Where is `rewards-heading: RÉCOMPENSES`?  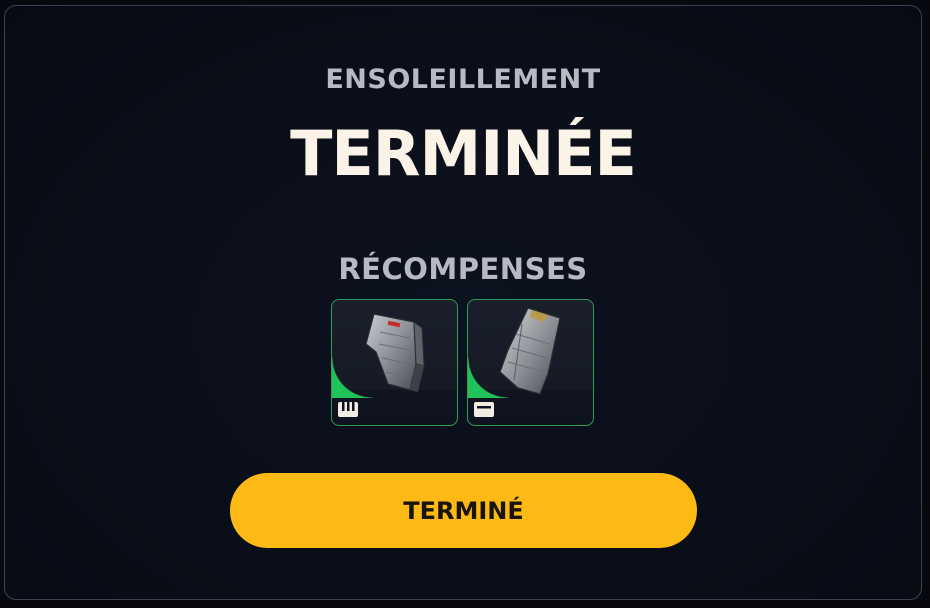
rewards-heading: RÉCOMPENSES is located at coordinates (463, 269).